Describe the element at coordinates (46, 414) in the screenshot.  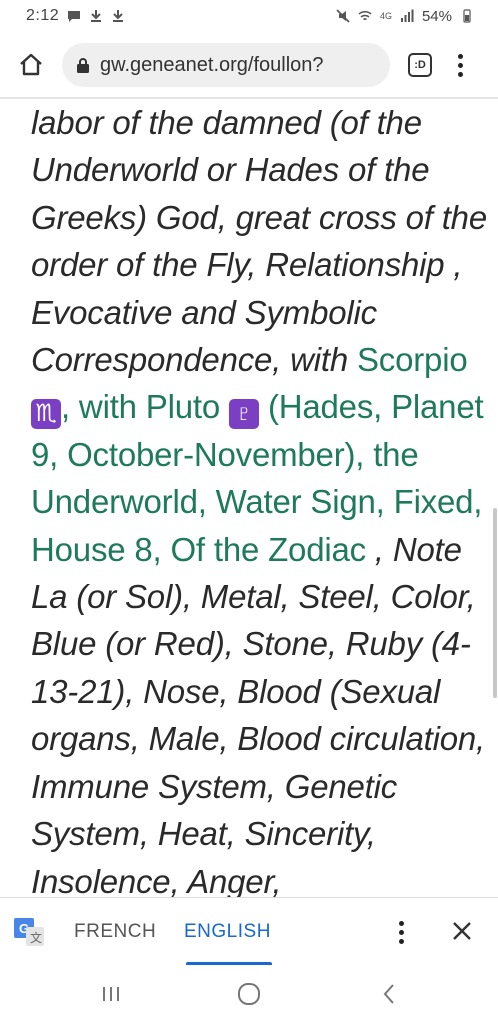
I see `zodiac-symbol-icon: ♏` at that location.